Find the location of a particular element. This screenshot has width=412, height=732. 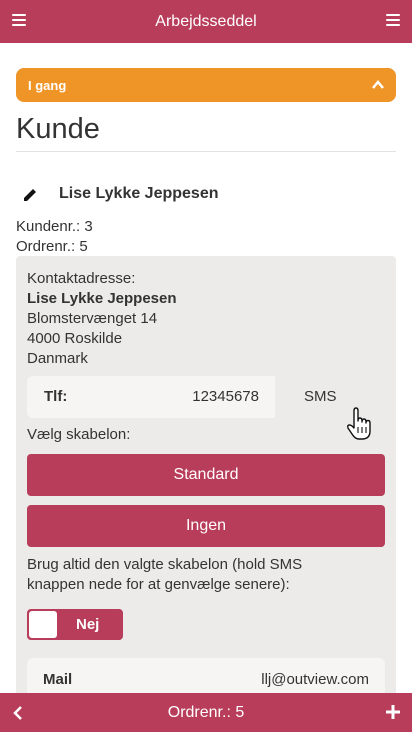

contact-city: 4000 Roskilde is located at coordinates (75, 338).